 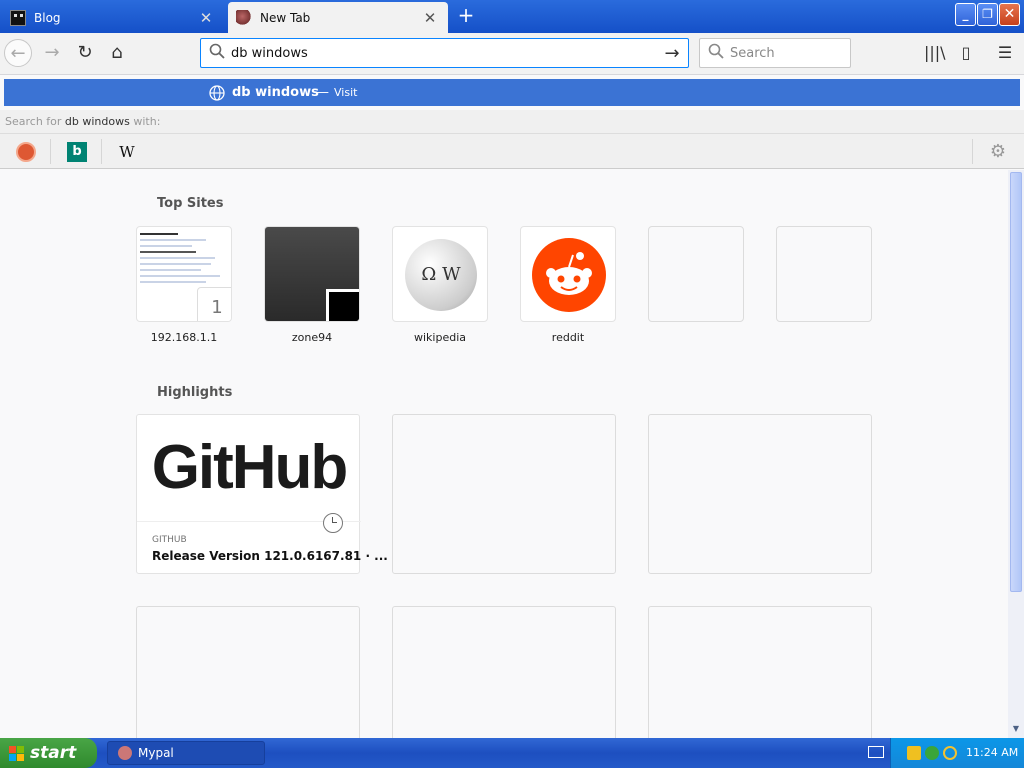 What do you see at coordinates (568, 337) in the screenshot?
I see `top-site-label: reddit` at bounding box center [568, 337].